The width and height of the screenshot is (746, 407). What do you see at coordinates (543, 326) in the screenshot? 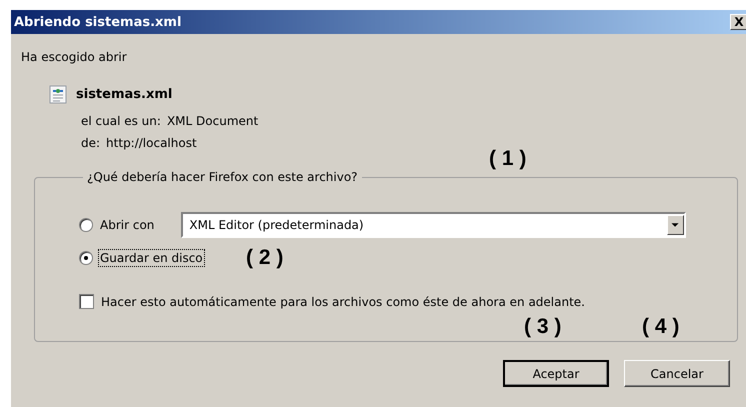
I see `annotation-label: ( 3 )` at bounding box center [543, 326].